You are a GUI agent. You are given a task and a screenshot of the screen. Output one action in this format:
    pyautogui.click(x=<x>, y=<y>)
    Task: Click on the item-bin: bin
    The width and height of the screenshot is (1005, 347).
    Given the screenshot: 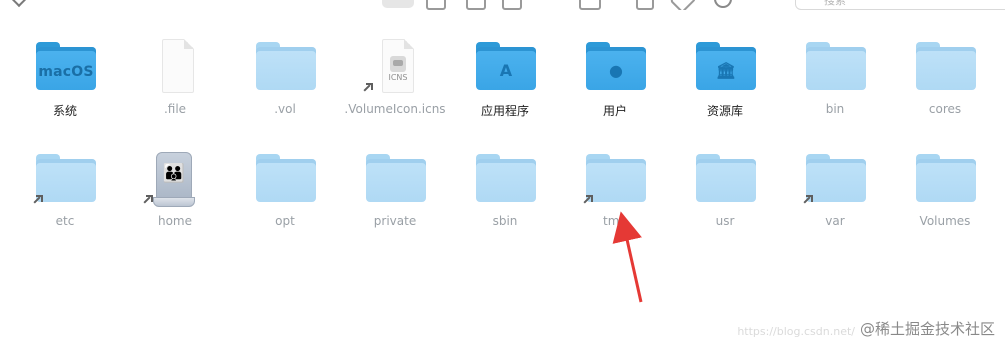 What is the action you would take?
    pyautogui.click(x=835, y=85)
    